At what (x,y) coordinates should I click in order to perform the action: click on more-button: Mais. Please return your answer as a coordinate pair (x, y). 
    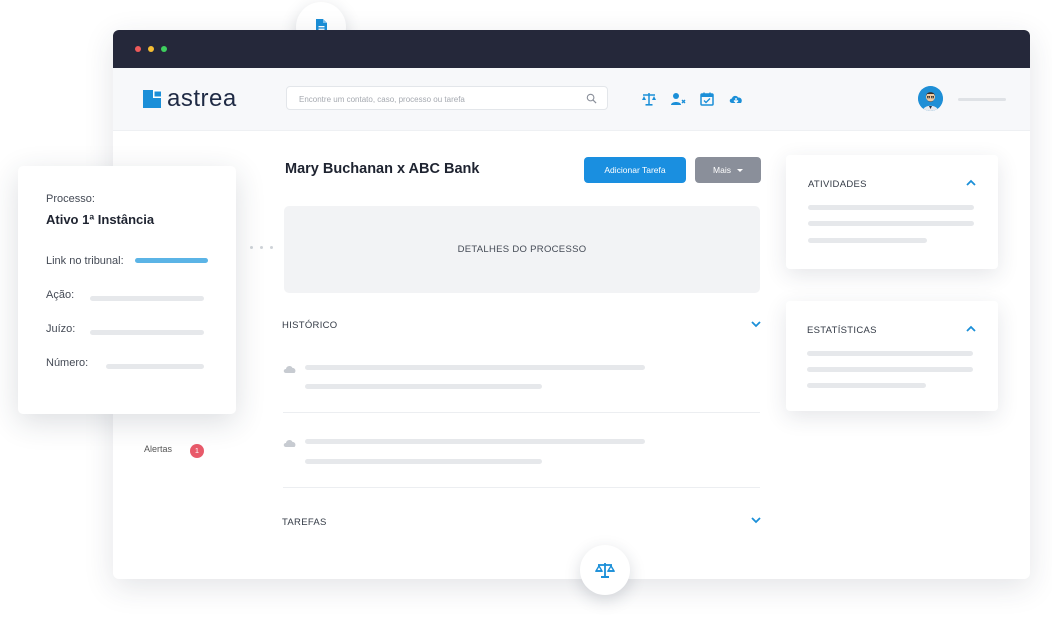
    Looking at the image, I should click on (728, 170).